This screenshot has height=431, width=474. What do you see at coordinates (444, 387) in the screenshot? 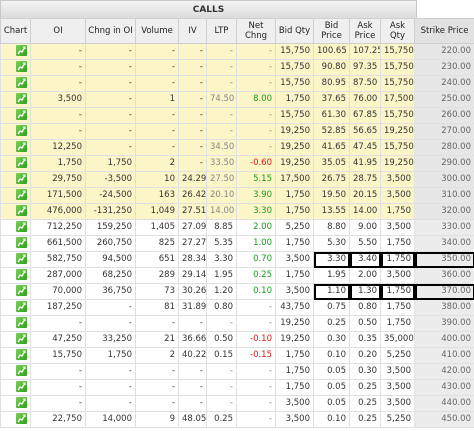
I see `strike-price-cell: 430.00` at bounding box center [444, 387].